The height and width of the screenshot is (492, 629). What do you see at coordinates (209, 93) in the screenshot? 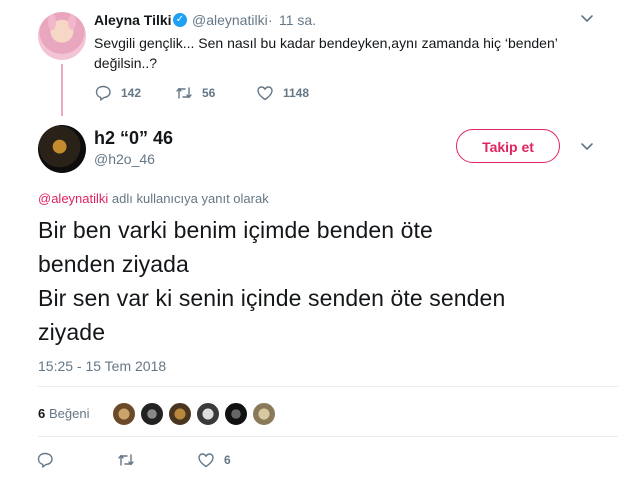
I see `parent-retweet-count: 56` at bounding box center [209, 93].